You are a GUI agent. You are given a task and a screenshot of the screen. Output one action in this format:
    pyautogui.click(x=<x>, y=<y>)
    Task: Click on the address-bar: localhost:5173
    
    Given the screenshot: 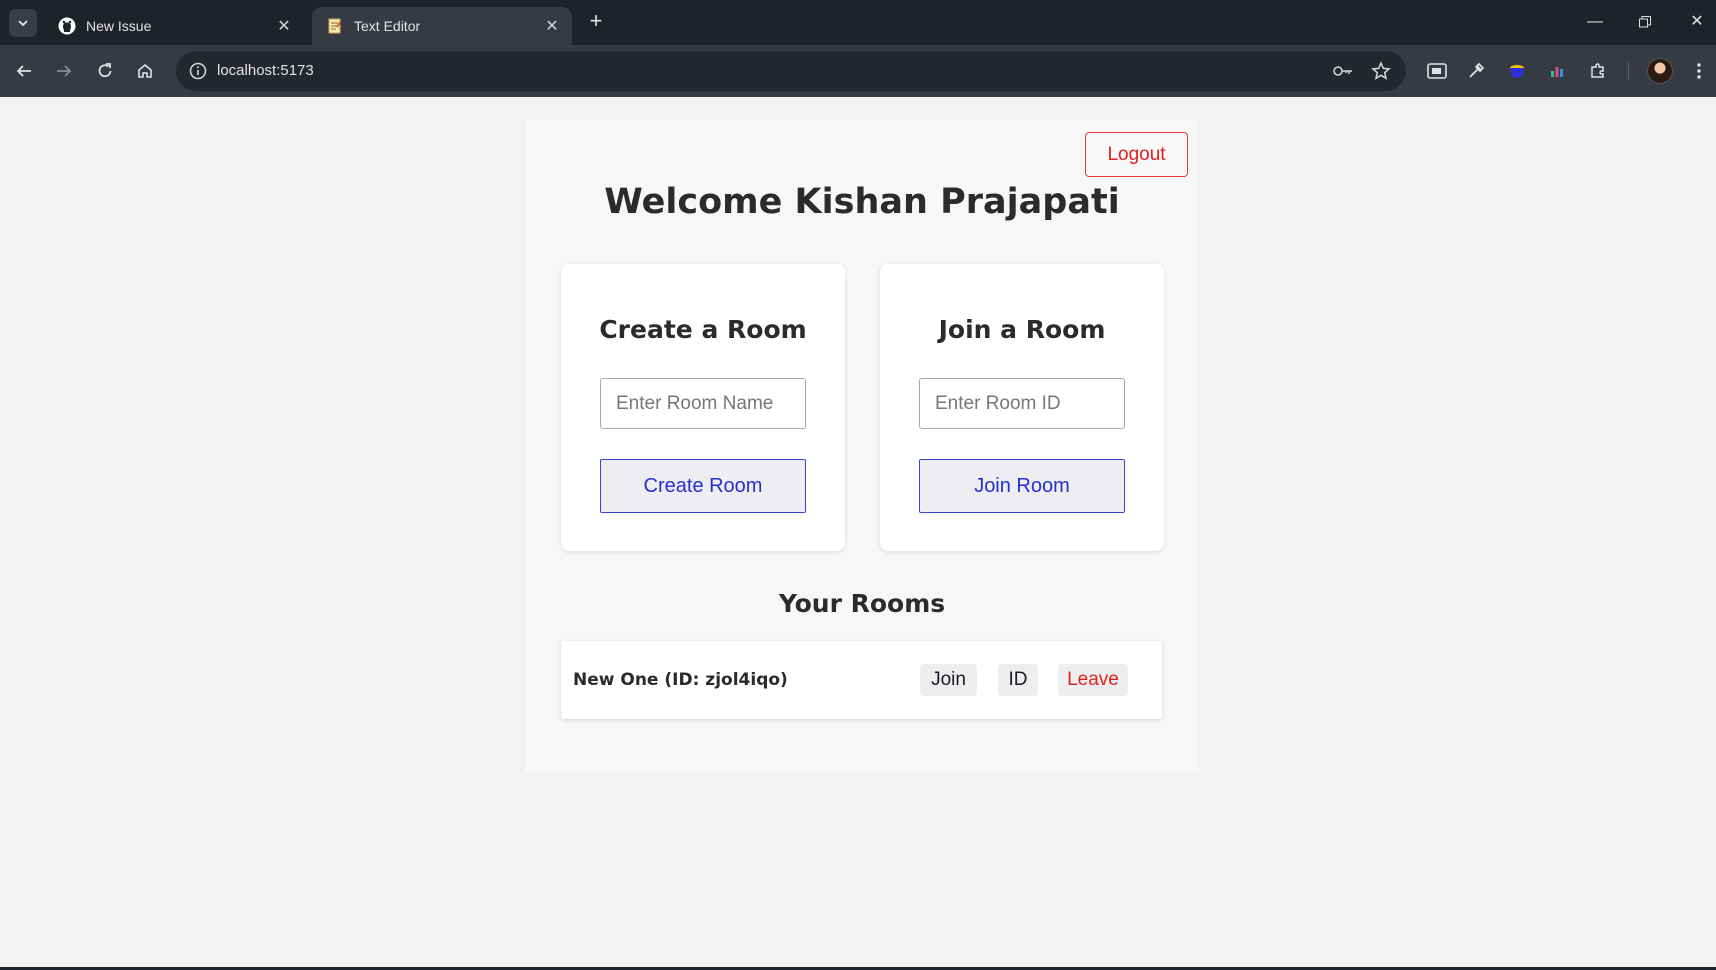 What is the action you would take?
    pyautogui.click(x=791, y=71)
    